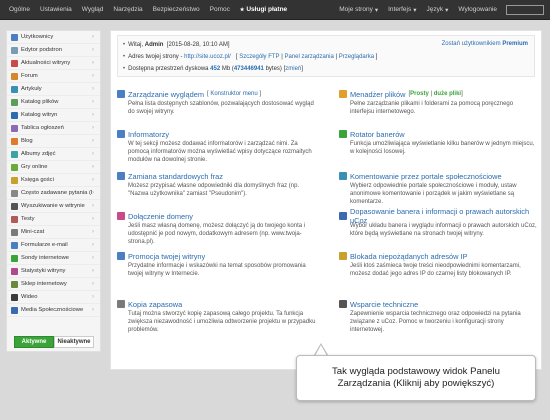 This screenshot has height=420, width=550. What do you see at coordinates (477, 9) in the screenshot?
I see `logout-link: Wylogowanie` at bounding box center [477, 9].